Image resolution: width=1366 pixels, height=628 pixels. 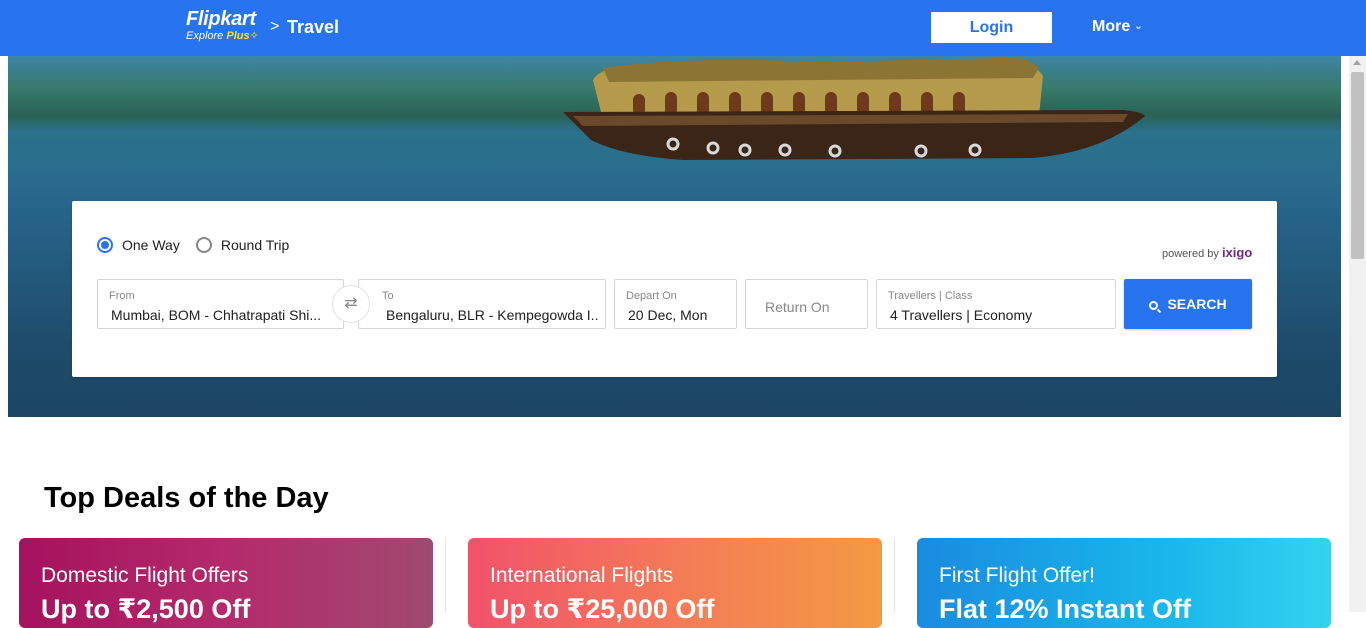 What do you see at coordinates (667, 315) in the screenshot?
I see `depart-value: 20 Dec, Mon` at bounding box center [667, 315].